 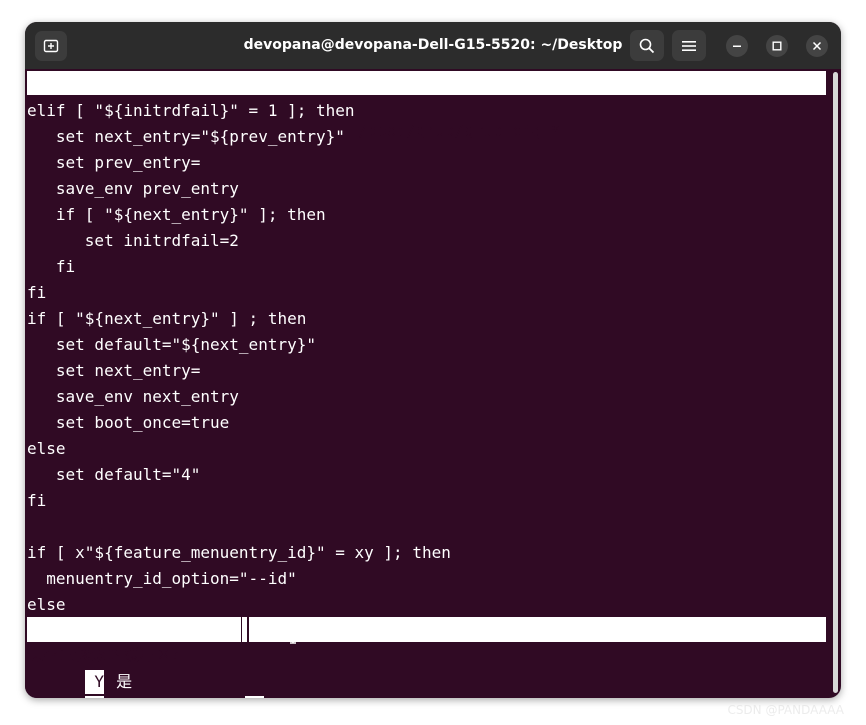 What do you see at coordinates (293, 635) in the screenshot?
I see `mouse-ibeam-cursor-icon` at bounding box center [293, 635].